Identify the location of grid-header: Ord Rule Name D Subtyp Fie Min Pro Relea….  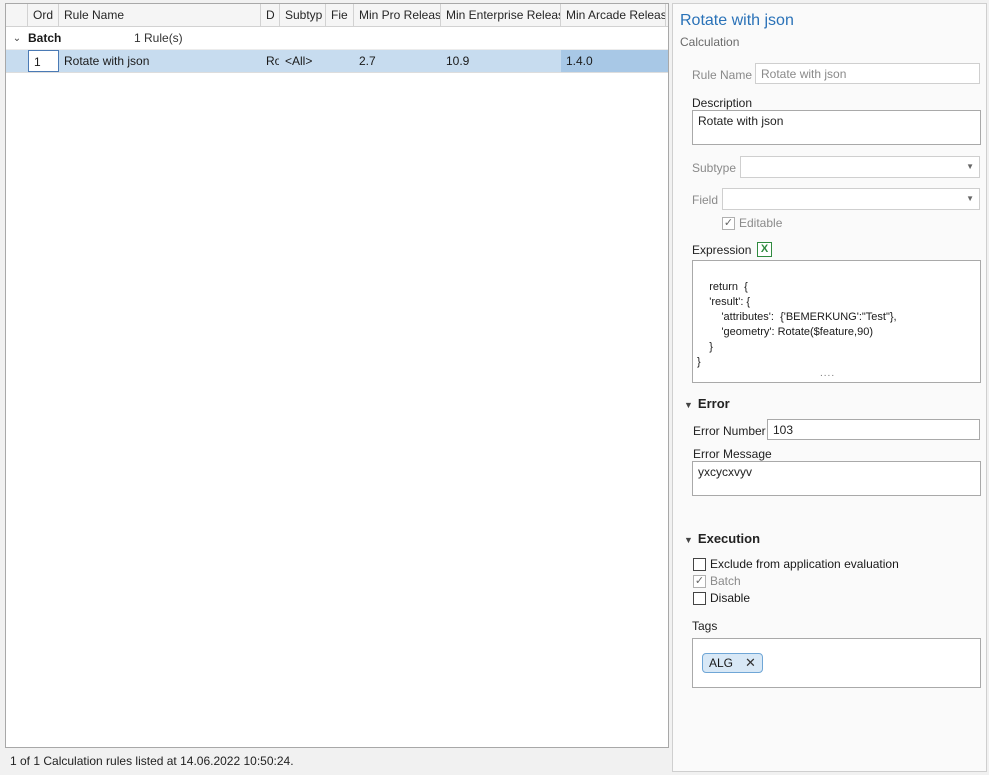
(337, 15).